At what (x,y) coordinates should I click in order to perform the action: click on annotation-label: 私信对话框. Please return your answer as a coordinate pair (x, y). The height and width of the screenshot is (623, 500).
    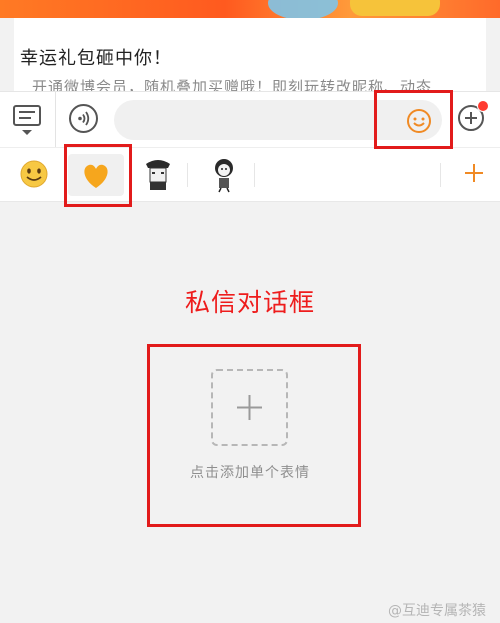
    Looking at the image, I should click on (249, 302).